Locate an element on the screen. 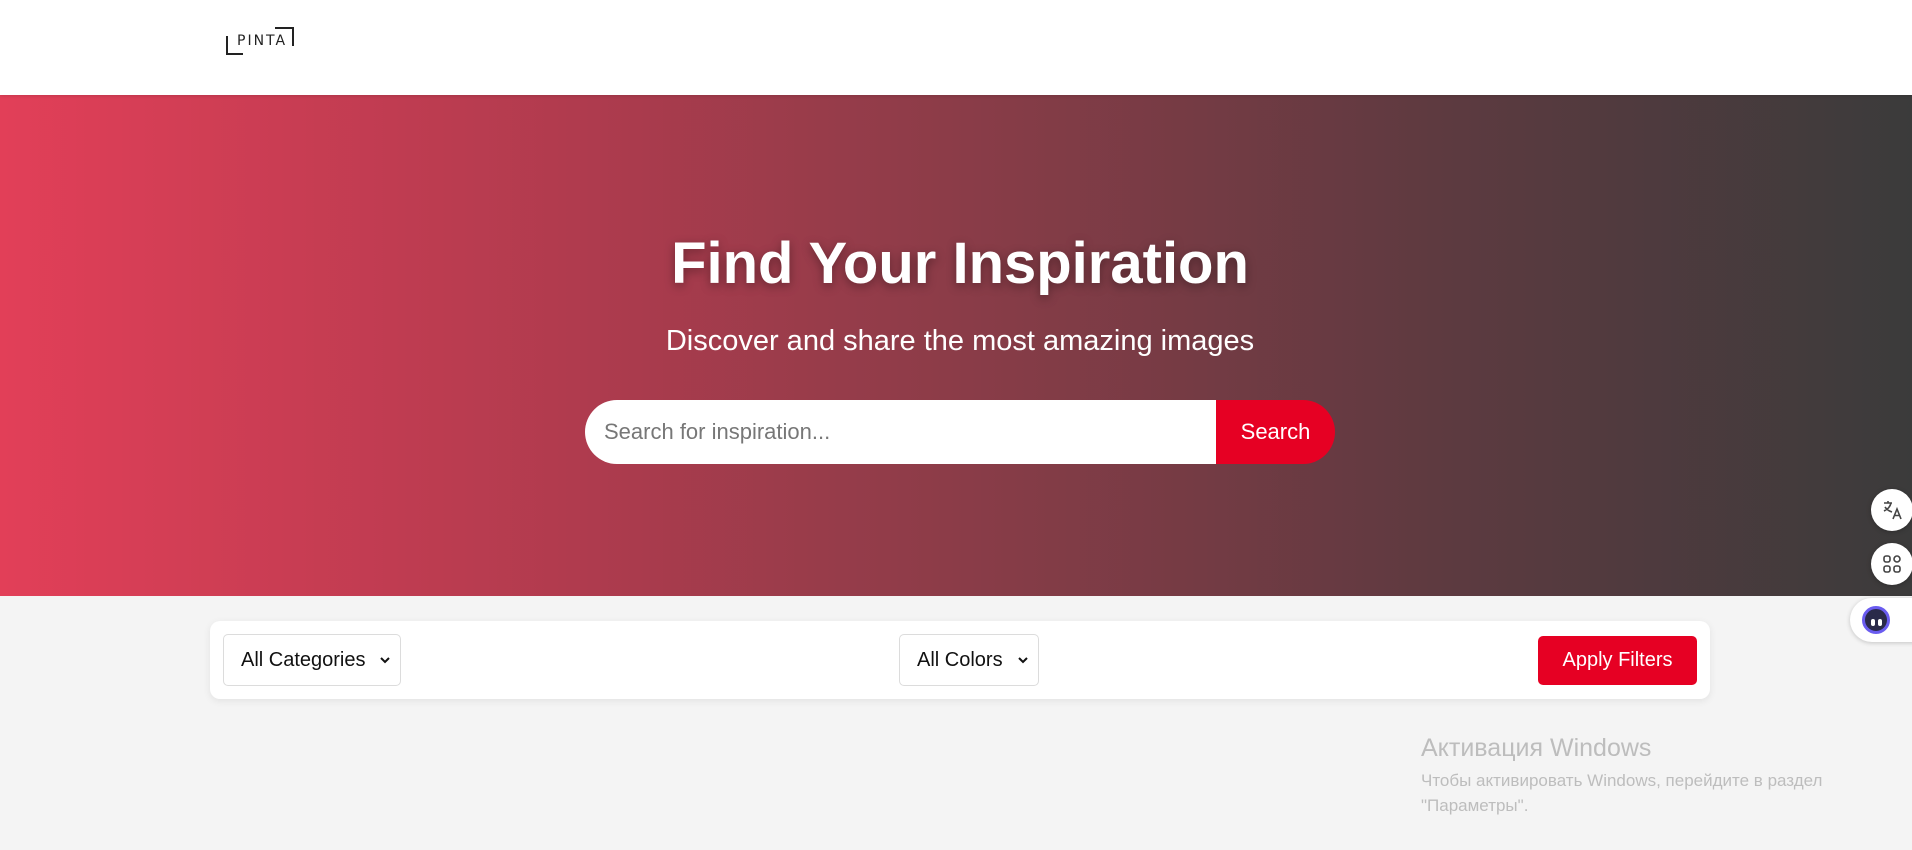 The width and height of the screenshot is (1912, 850). top-navbar: PINTA is located at coordinates (956, 47).